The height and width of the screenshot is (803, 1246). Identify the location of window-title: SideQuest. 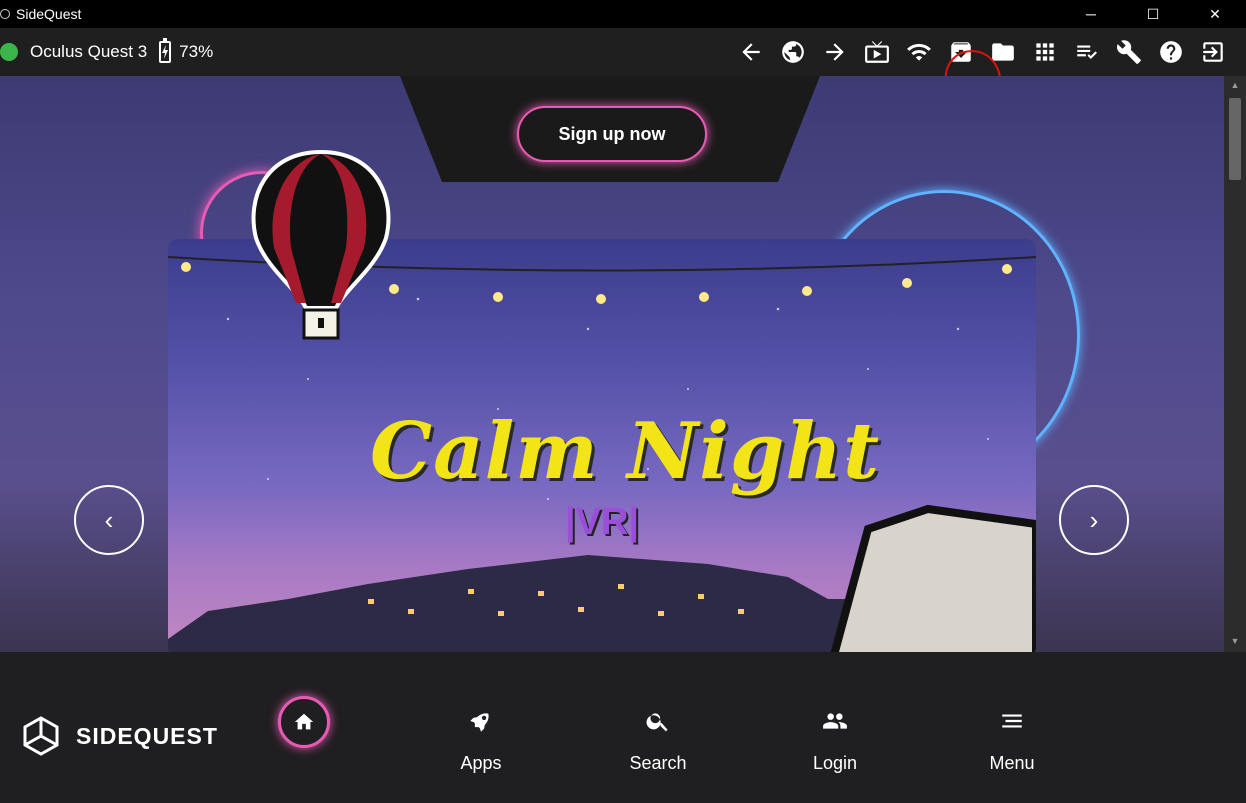
(49, 14).